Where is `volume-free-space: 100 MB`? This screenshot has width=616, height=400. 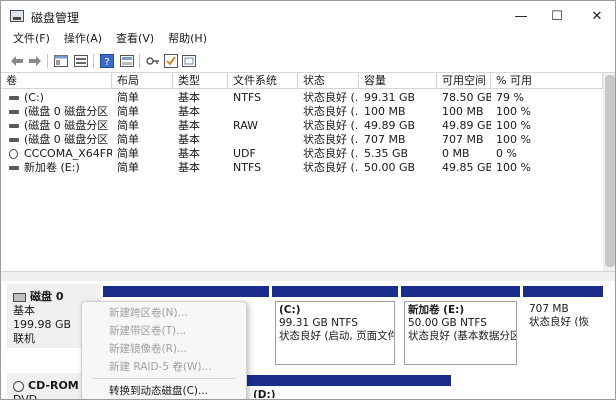 volume-free-space: 100 MB is located at coordinates (463, 111).